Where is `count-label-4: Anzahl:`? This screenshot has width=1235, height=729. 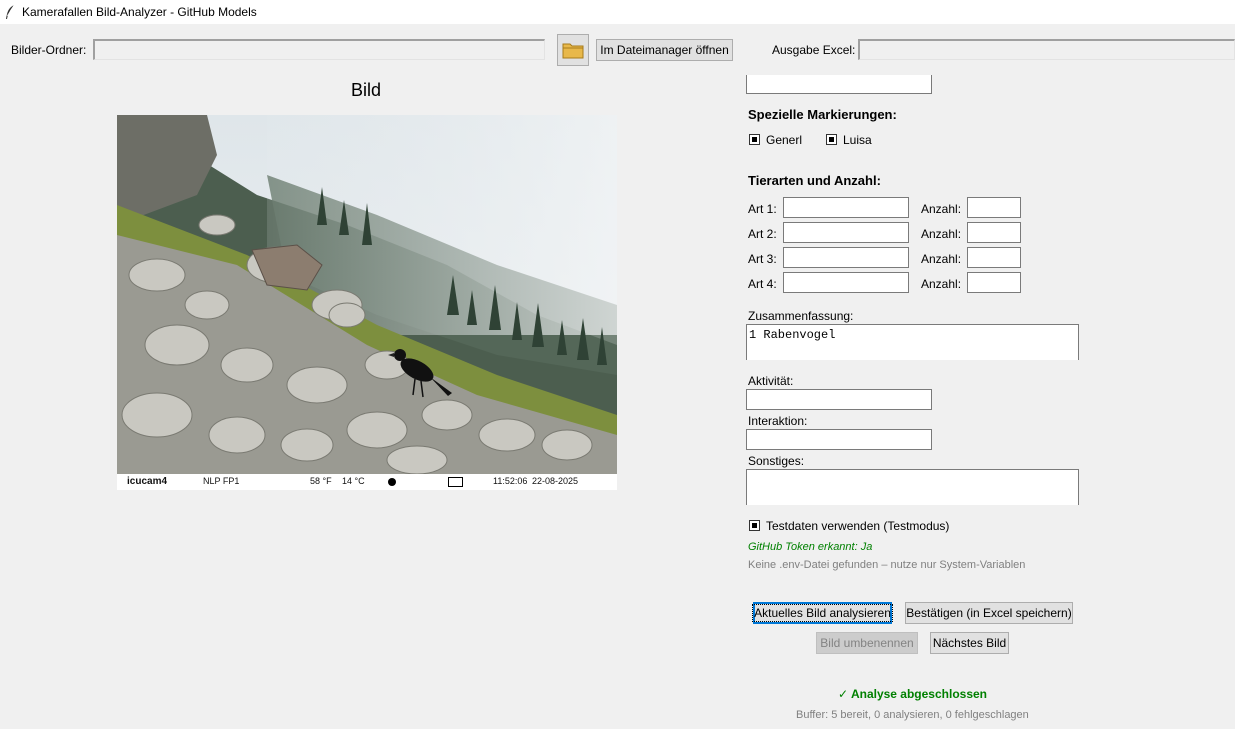 count-label-4: Anzahl: is located at coordinates (941, 284).